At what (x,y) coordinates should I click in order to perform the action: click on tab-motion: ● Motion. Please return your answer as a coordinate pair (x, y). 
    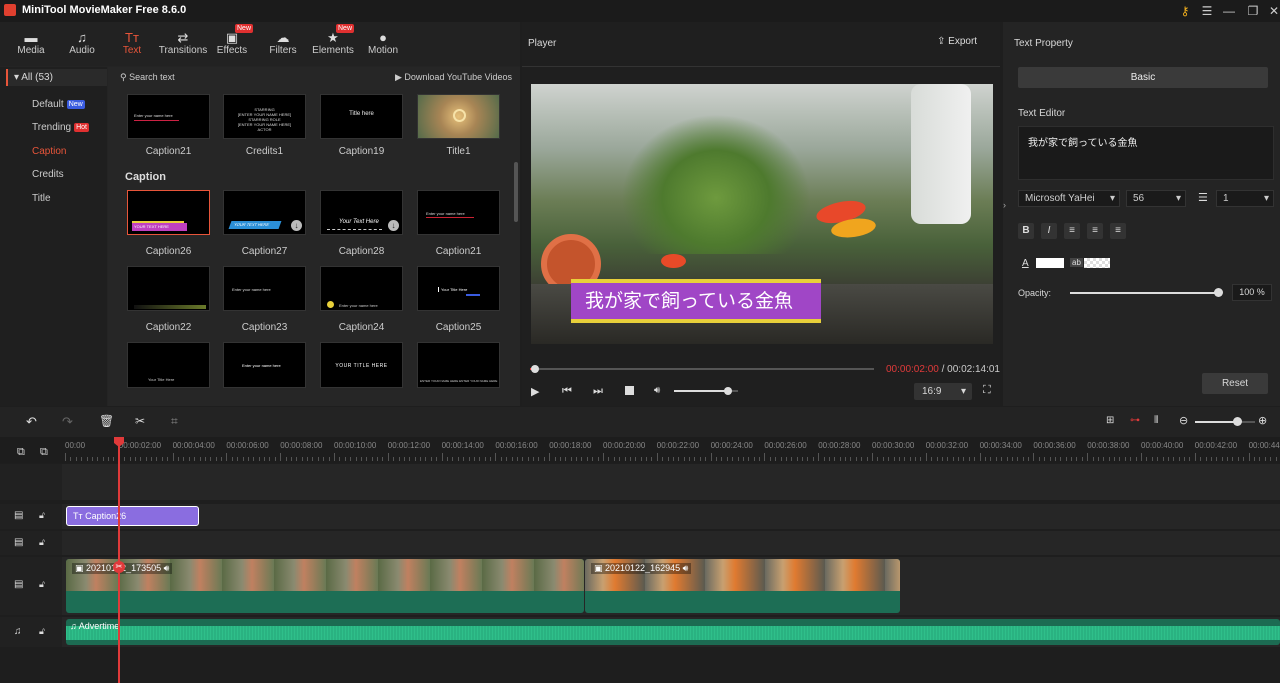
    Looking at the image, I should click on (383, 43).